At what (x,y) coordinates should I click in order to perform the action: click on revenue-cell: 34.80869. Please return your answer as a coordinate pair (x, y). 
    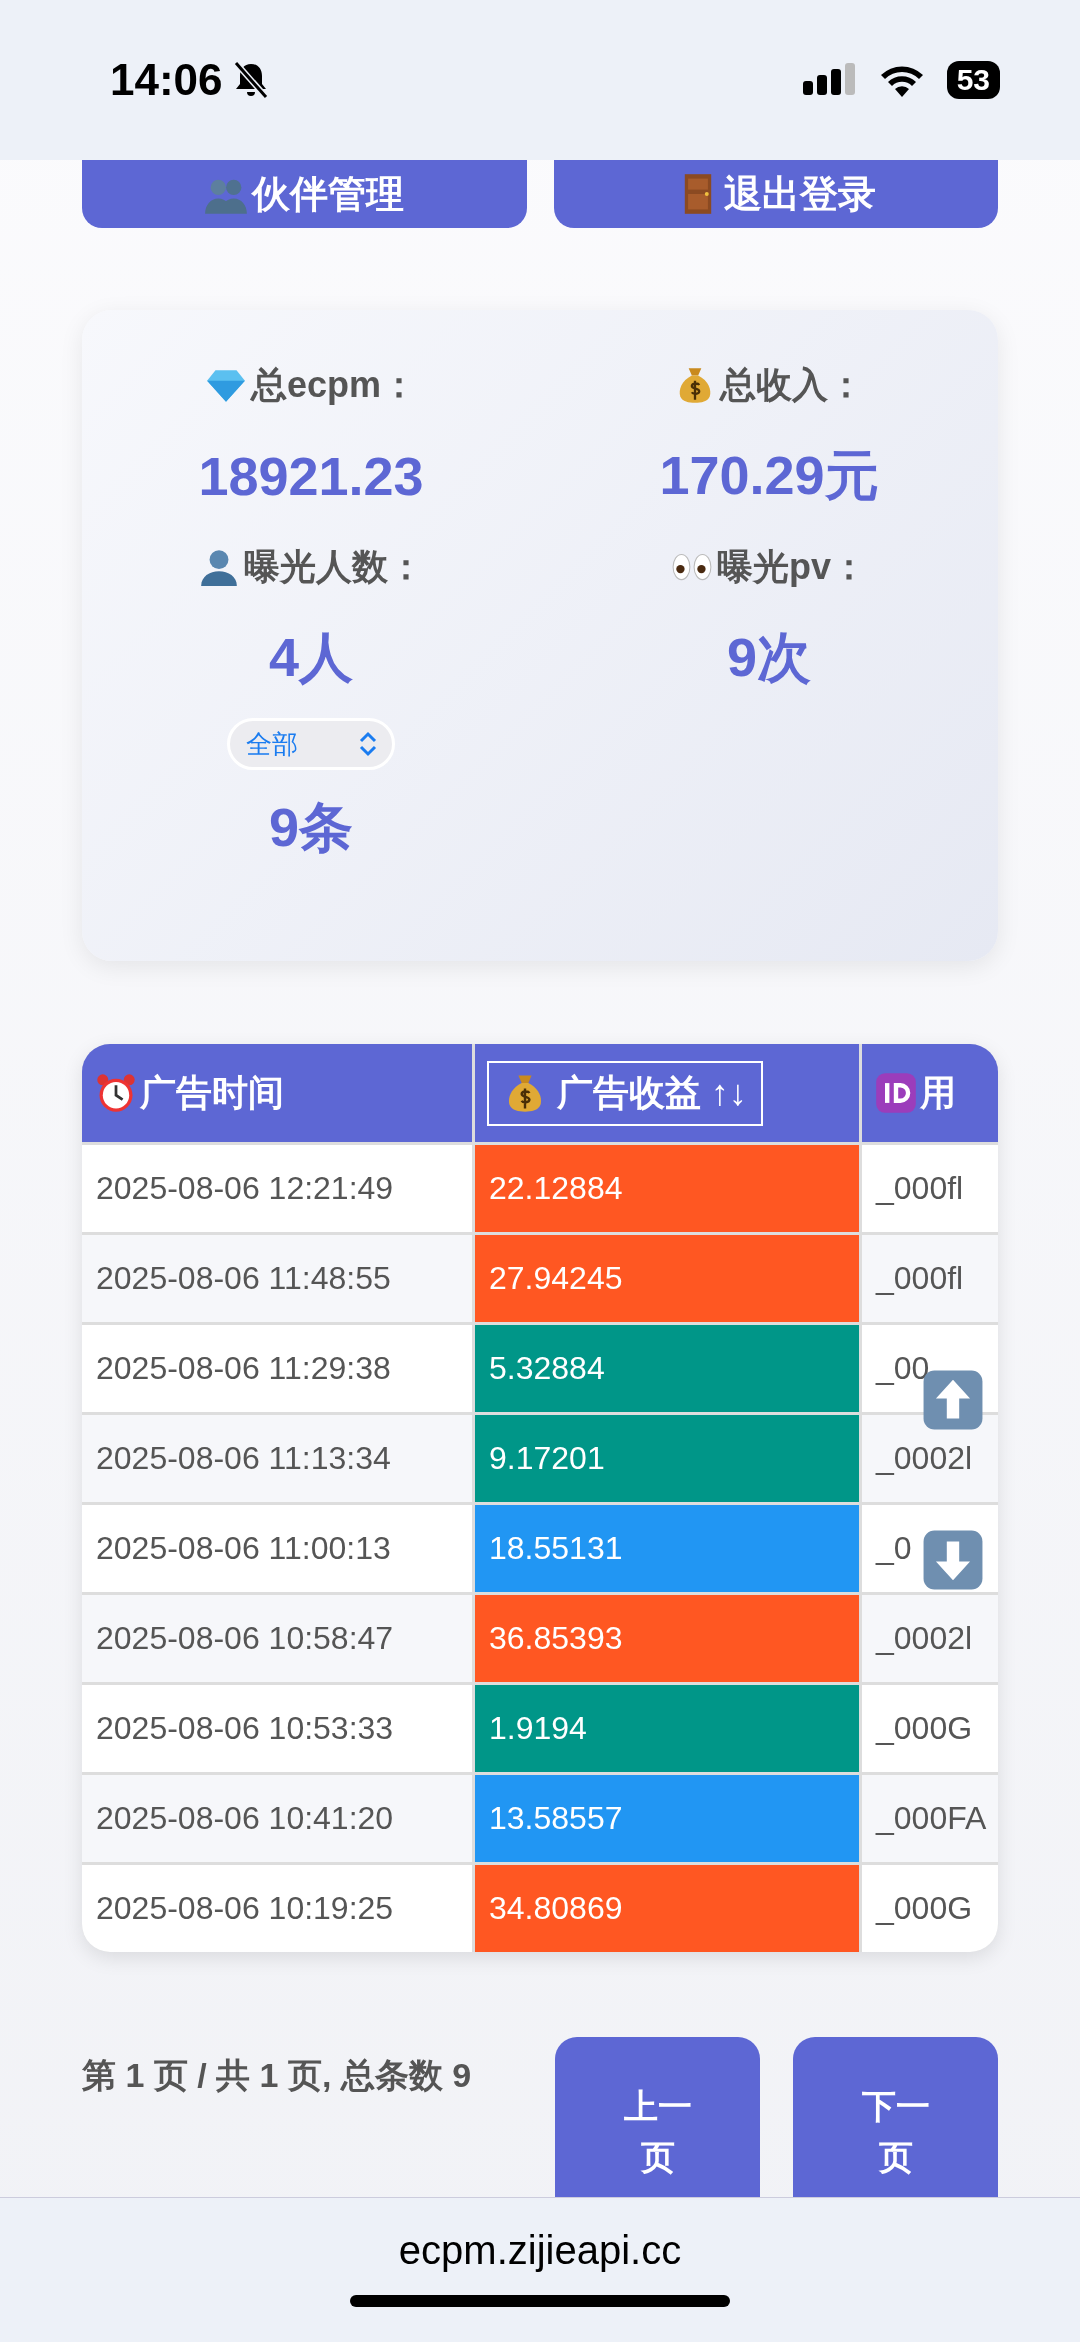
    Looking at the image, I should click on (667, 1908).